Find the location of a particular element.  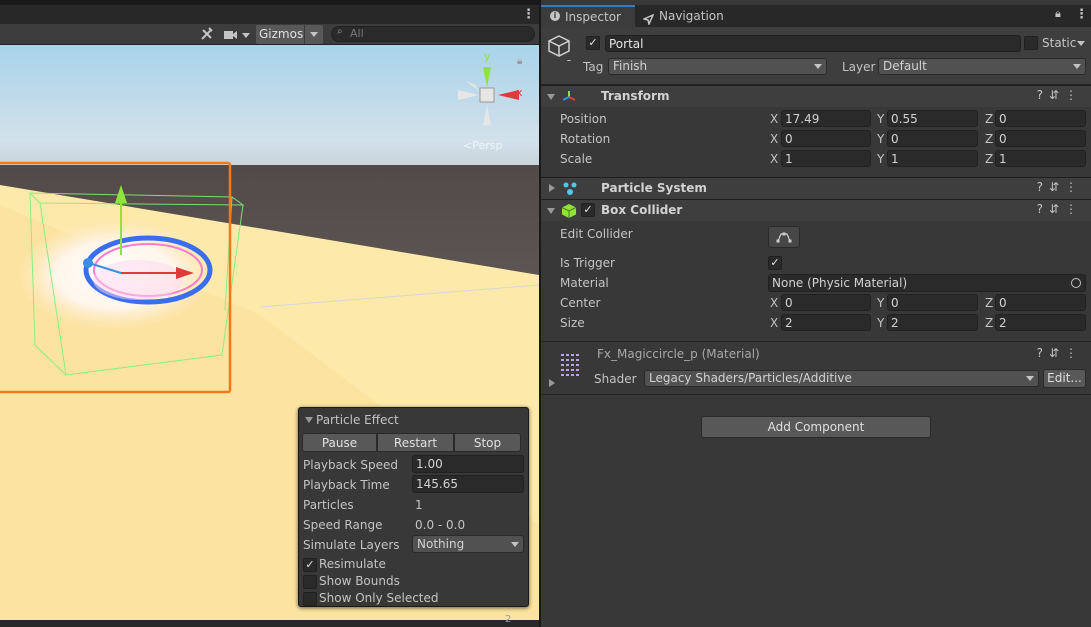

particle-effect-title: Particle Effect is located at coordinates (357, 420).